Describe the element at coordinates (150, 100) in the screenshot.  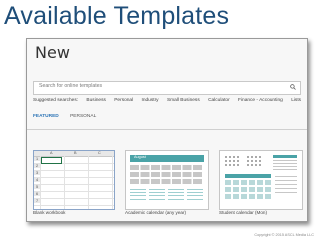
I see `suggested-industry: Industry` at that location.